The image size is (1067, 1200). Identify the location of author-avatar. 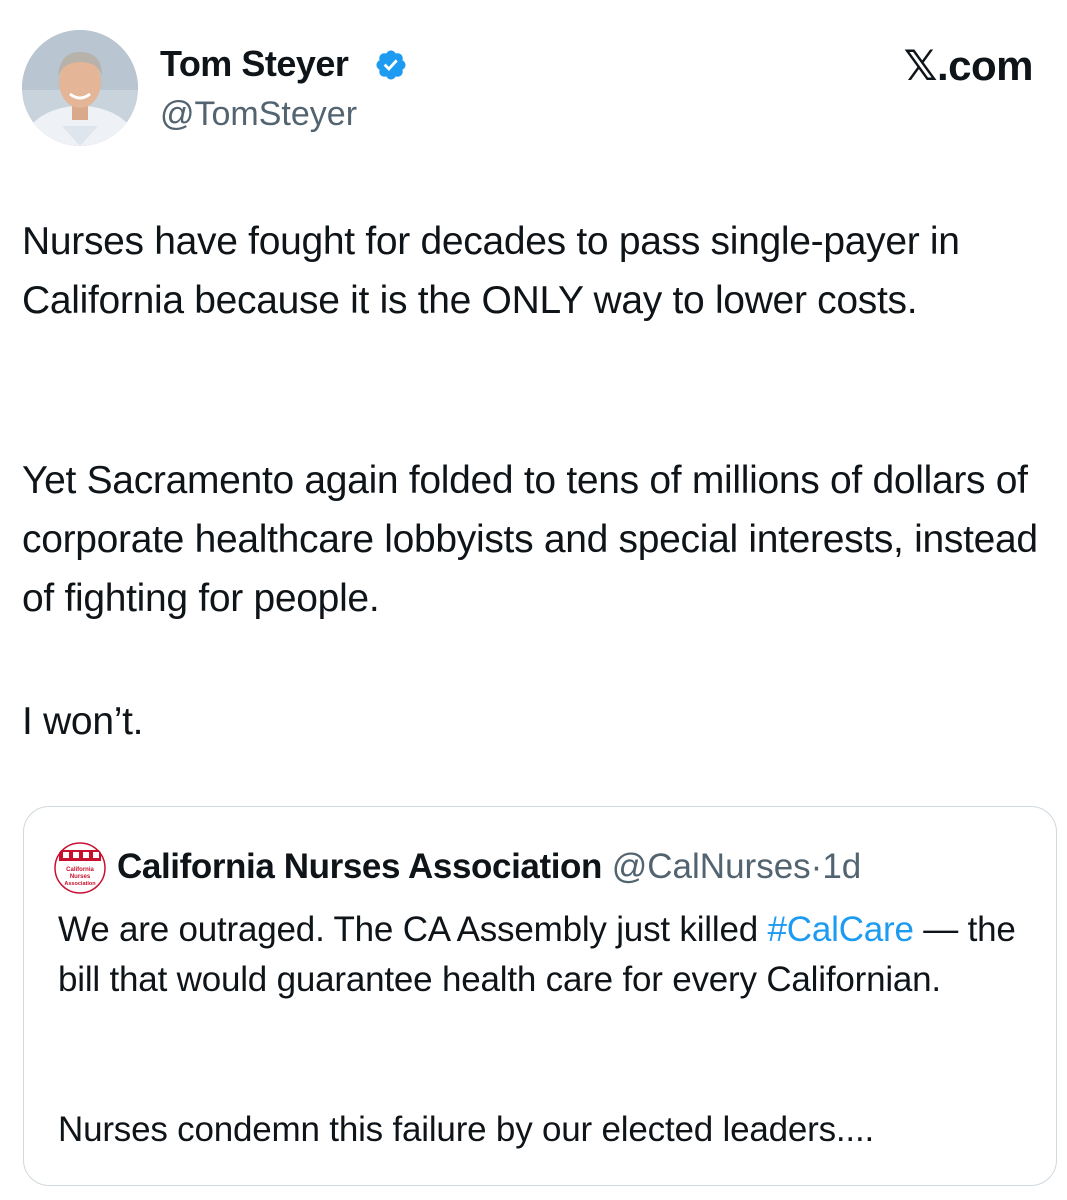
(80, 88).